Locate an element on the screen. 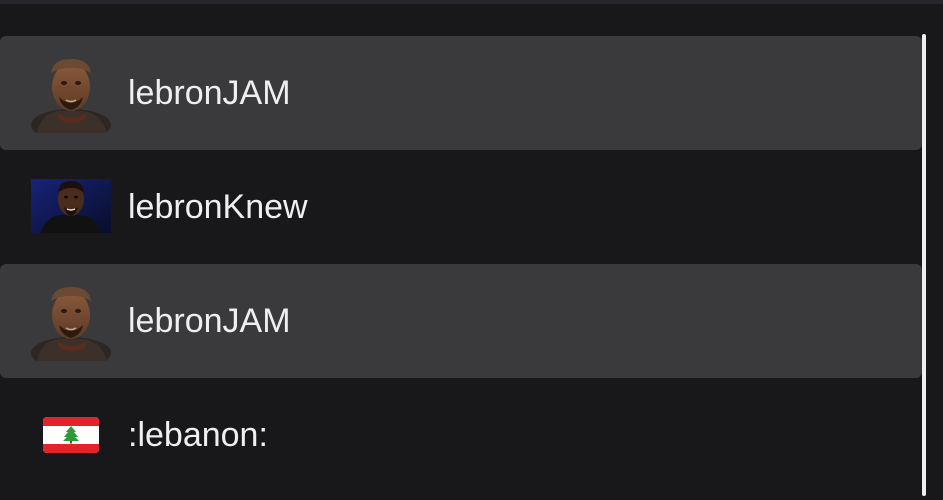 This screenshot has height=500, width=943. lebron-knew-emote-icon is located at coordinates (71, 207).